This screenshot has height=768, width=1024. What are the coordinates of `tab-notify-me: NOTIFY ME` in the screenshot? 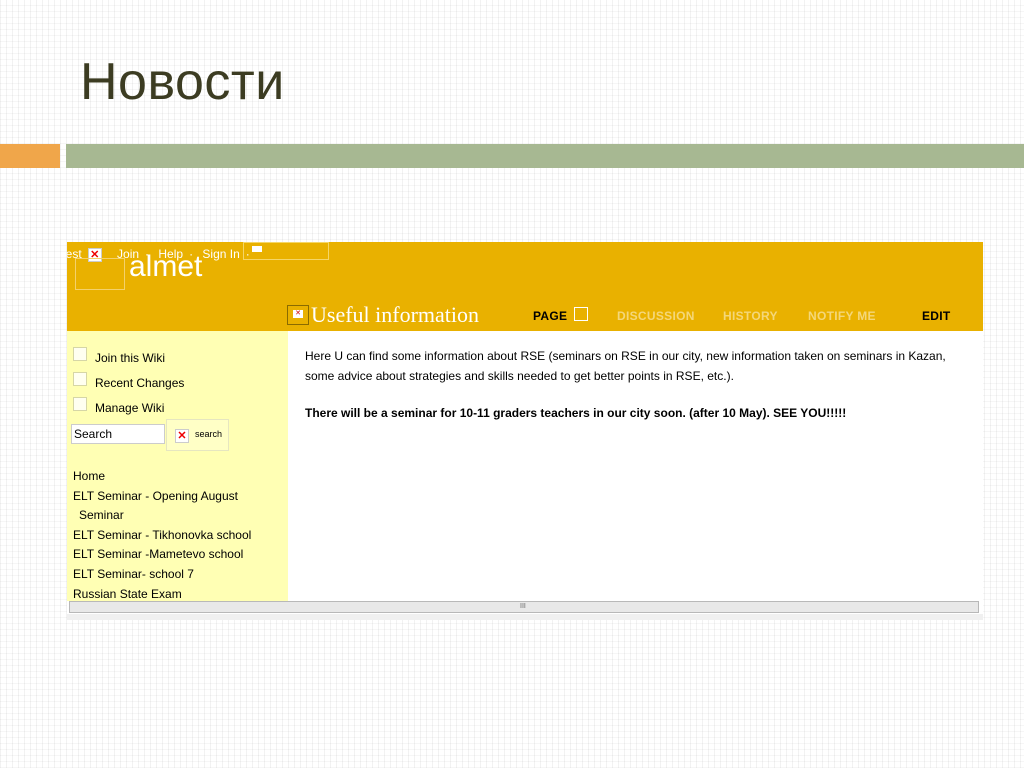 It's located at (842, 316).